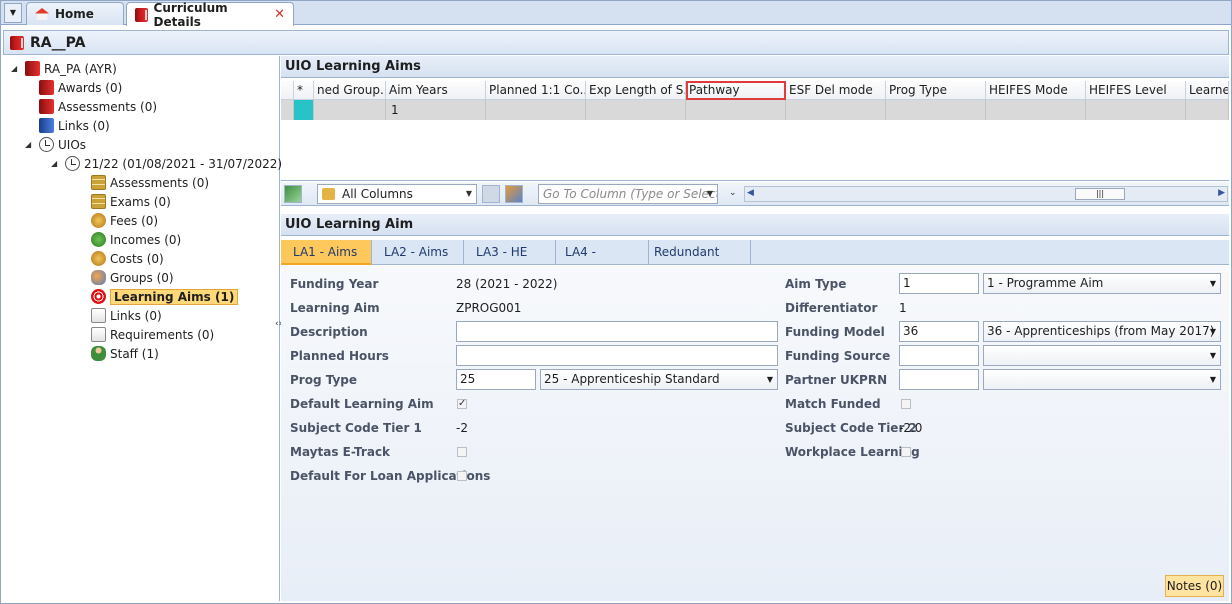 The image size is (1232, 604). What do you see at coordinates (98, 201) in the screenshot?
I see `exams-icon` at bounding box center [98, 201].